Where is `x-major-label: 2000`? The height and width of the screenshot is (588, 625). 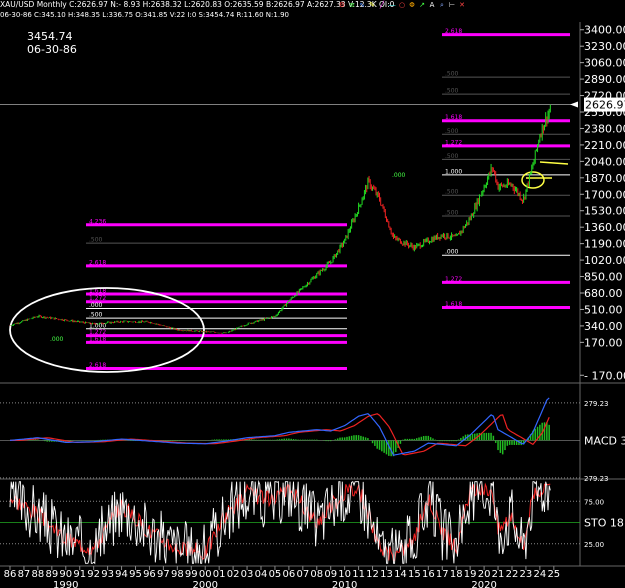
x-major-label: 2000 is located at coordinates (204, 584).